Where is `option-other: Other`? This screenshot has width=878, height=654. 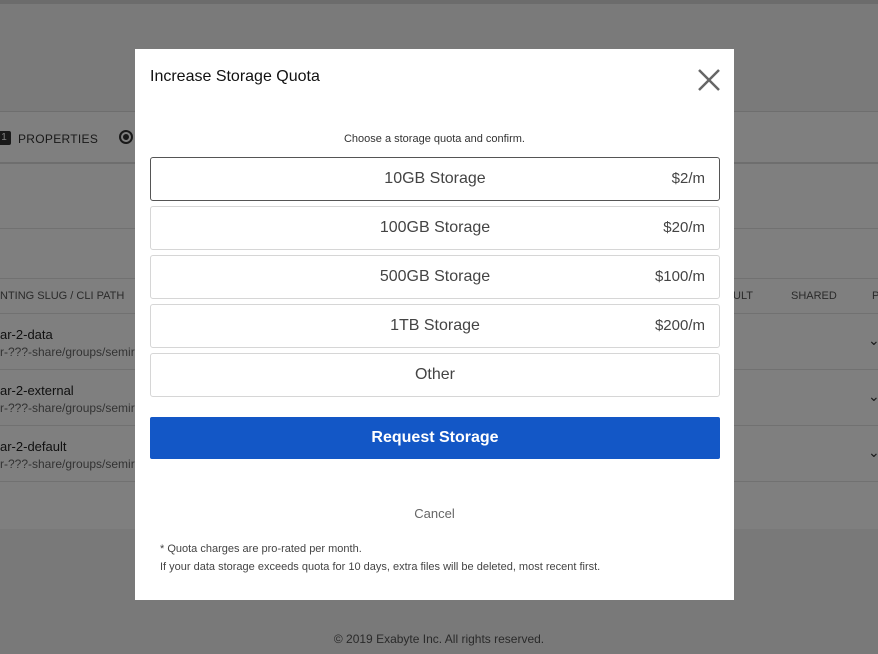
option-other: Other is located at coordinates (435, 375).